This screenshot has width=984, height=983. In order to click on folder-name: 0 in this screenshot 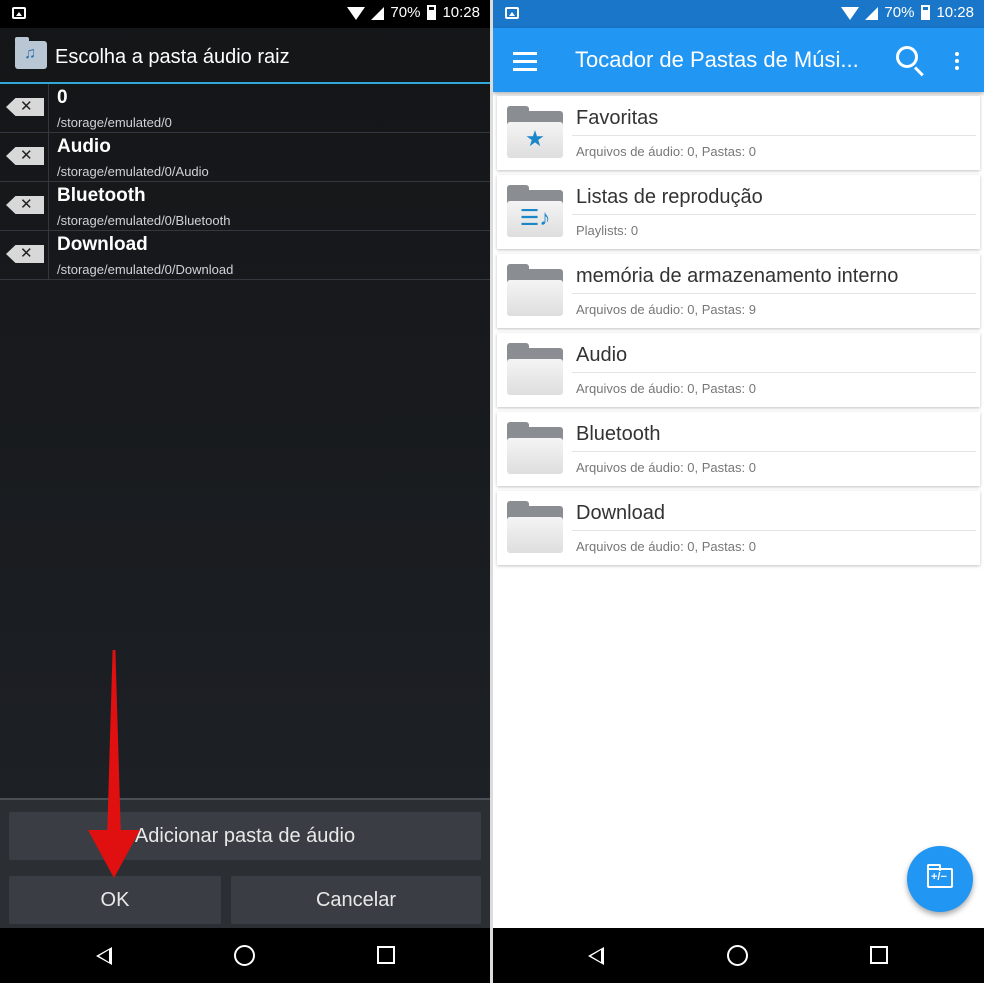, I will do `click(62, 97)`.